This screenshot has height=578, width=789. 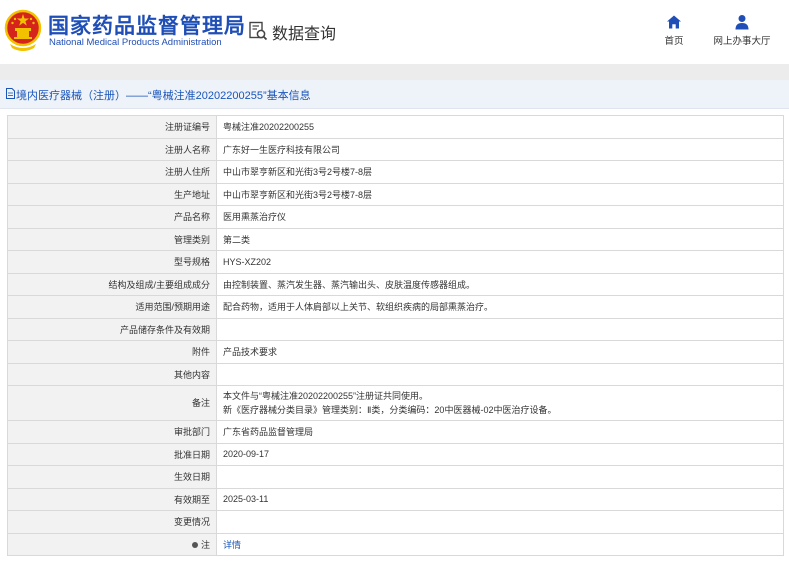 I want to click on row-label: 生效日期, so click(x=112, y=477).